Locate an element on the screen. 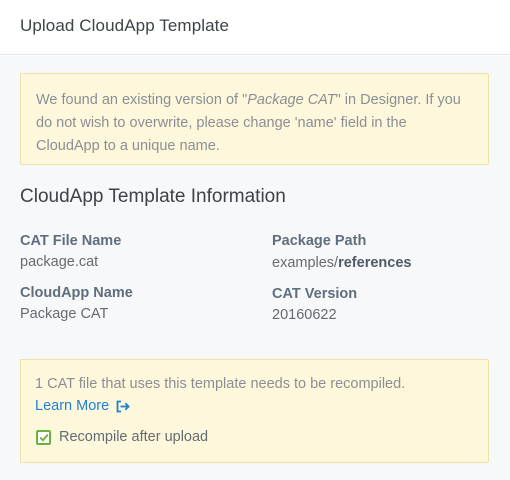 This screenshot has width=510, height=480. warning-package-name: Package CAT is located at coordinates (291, 100).